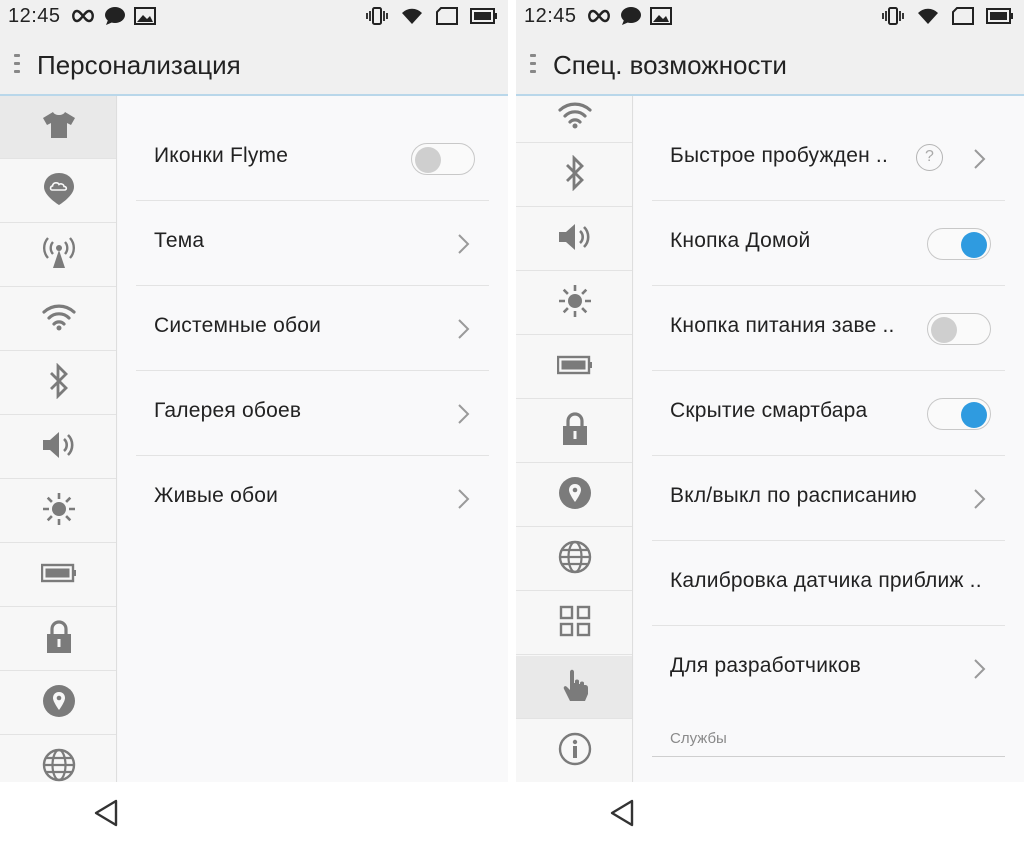 Image resolution: width=1024 pixels, height=846 pixels. I want to click on app-bar: Персонализация, so click(254, 65).